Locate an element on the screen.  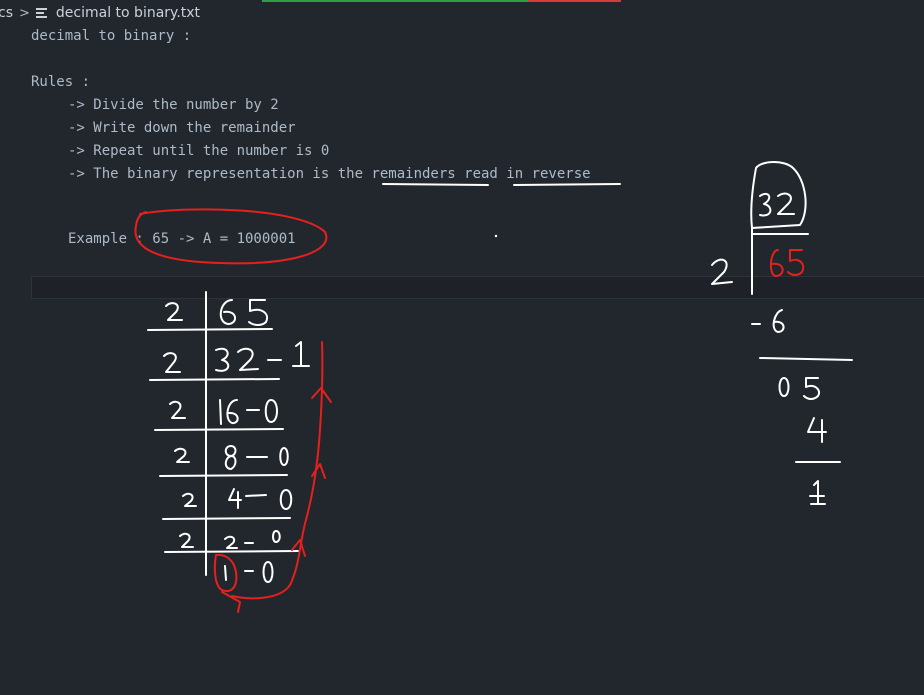
editor-line-rules: Rules : is located at coordinates (61, 82).